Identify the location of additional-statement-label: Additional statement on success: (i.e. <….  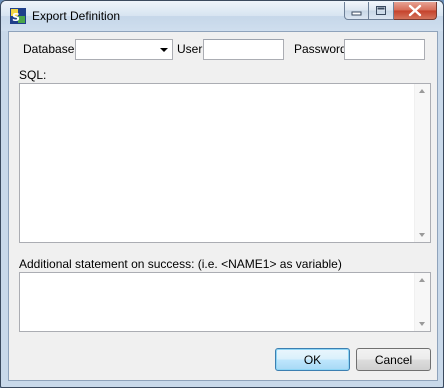
(180, 264).